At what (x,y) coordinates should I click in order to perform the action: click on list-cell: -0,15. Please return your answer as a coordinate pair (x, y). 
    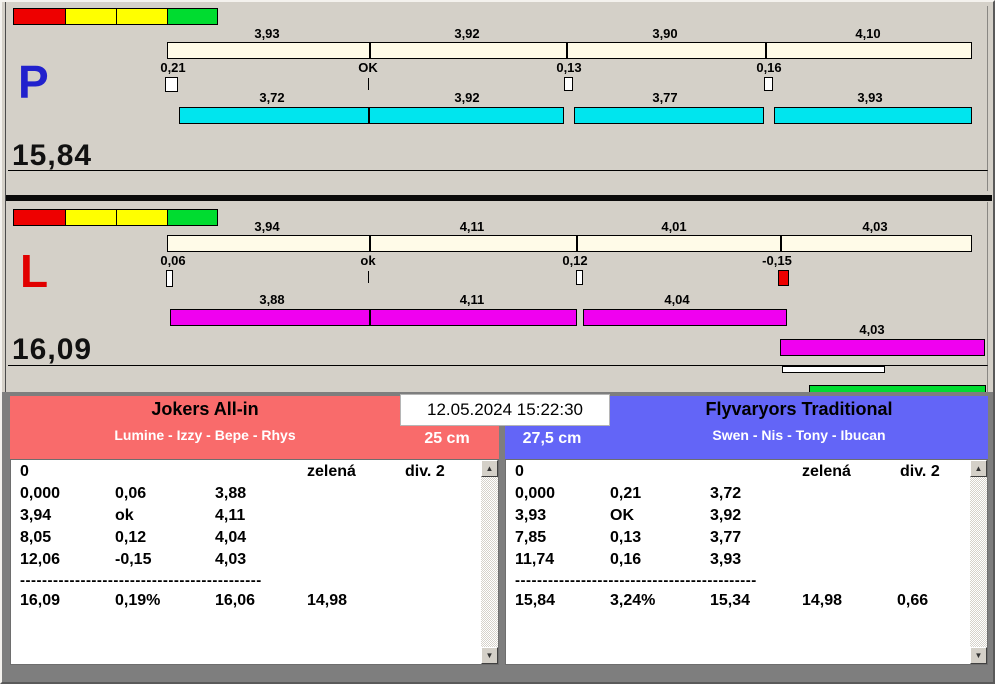
    Looking at the image, I should click on (133, 559).